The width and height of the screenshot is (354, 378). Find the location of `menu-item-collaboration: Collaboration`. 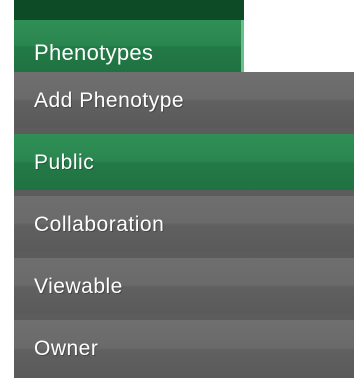

menu-item-collaboration: Collaboration is located at coordinates (184, 224).